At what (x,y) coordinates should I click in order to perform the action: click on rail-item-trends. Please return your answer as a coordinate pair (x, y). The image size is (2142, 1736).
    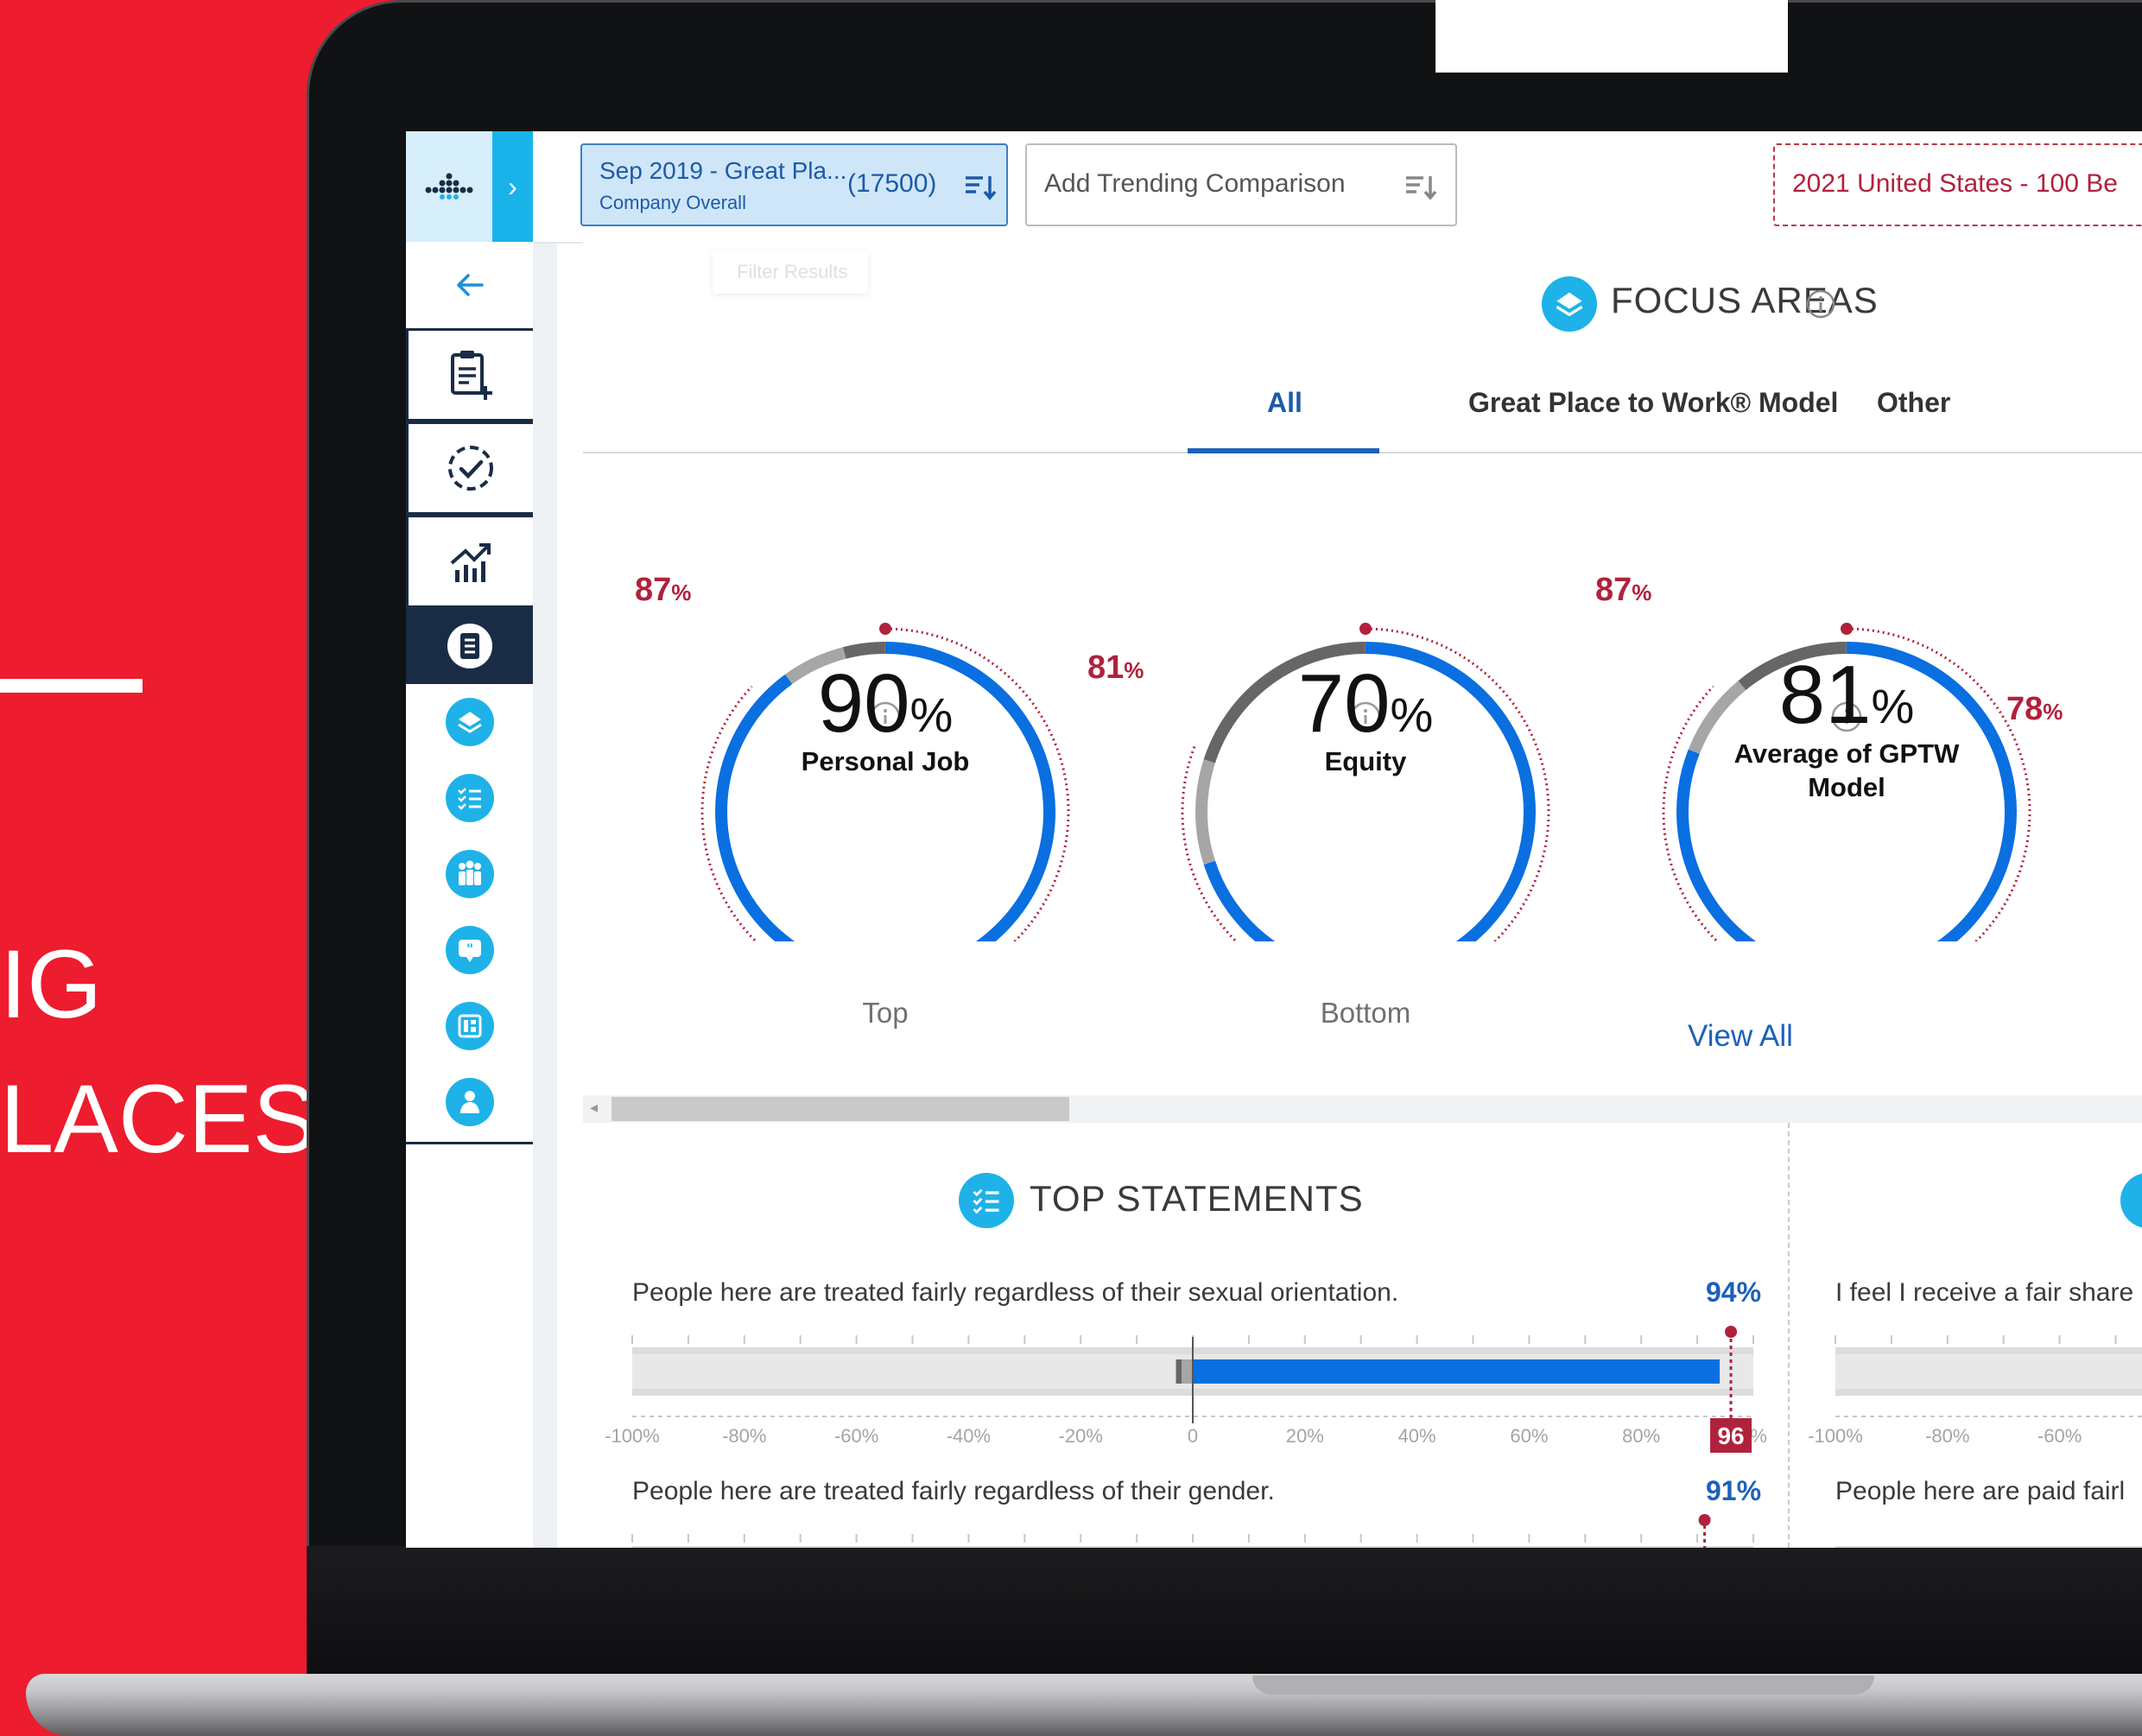
    Looking at the image, I should click on (470, 561).